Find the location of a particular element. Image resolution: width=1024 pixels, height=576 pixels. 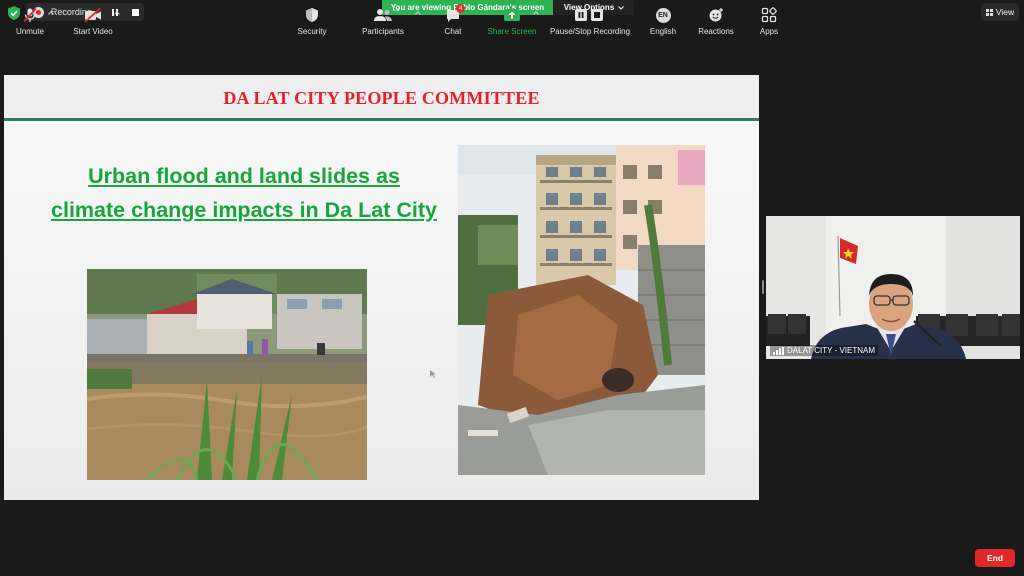

shield-icon is located at coordinates (312, 15).